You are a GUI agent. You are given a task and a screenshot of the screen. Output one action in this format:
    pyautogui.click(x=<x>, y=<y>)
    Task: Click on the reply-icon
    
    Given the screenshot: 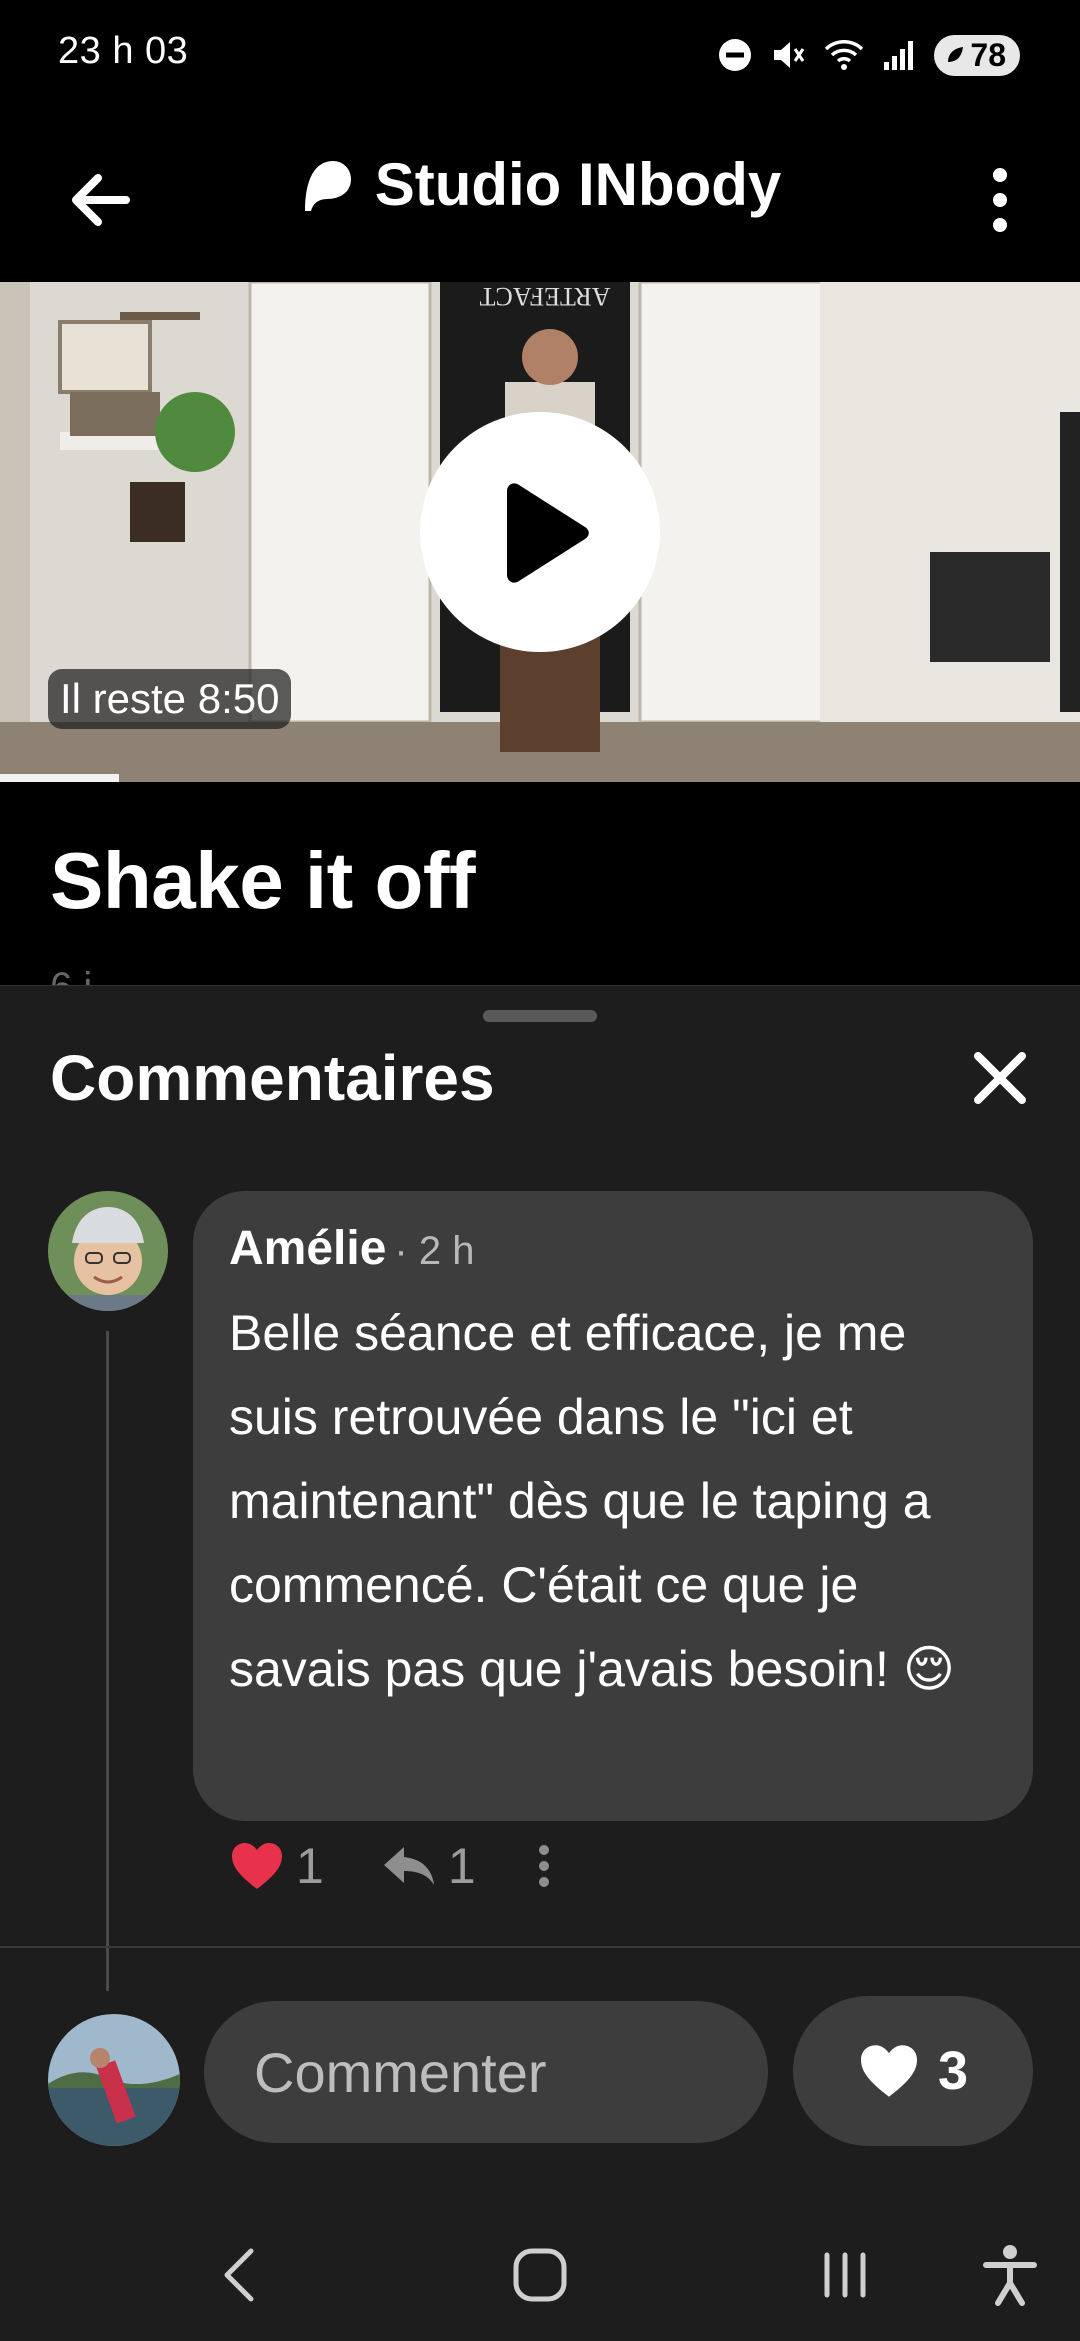 What is the action you would take?
    pyautogui.click(x=408, y=1866)
    